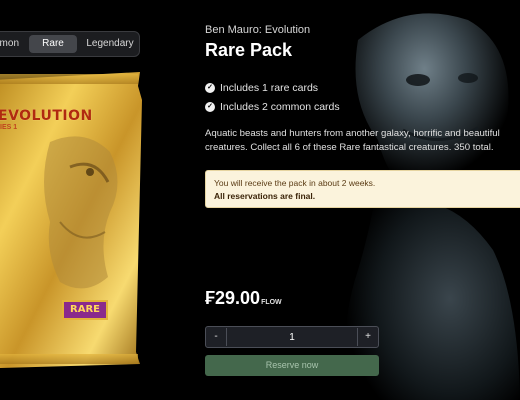 The width and height of the screenshot is (520, 400). What do you see at coordinates (280, 107) in the screenshot?
I see `feature-text: Includes 2 common cards` at bounding box center [280, 107].